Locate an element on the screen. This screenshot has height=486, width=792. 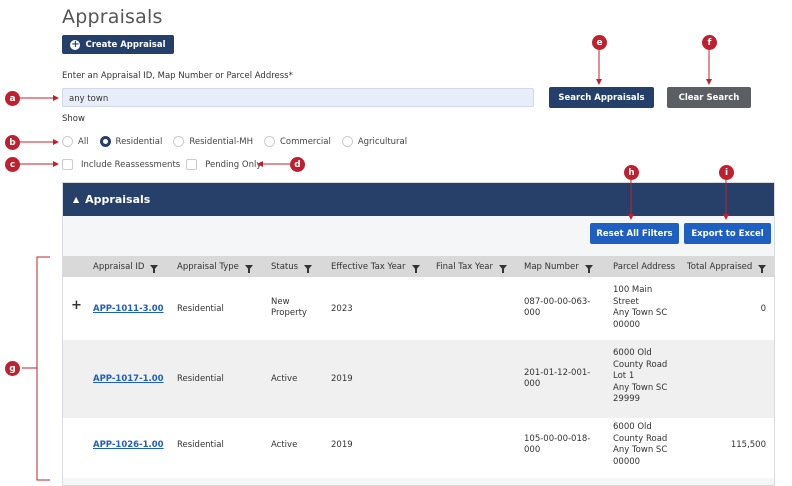
map-number: 105-00-00-018- 000 is located at coordinates (557, 444).